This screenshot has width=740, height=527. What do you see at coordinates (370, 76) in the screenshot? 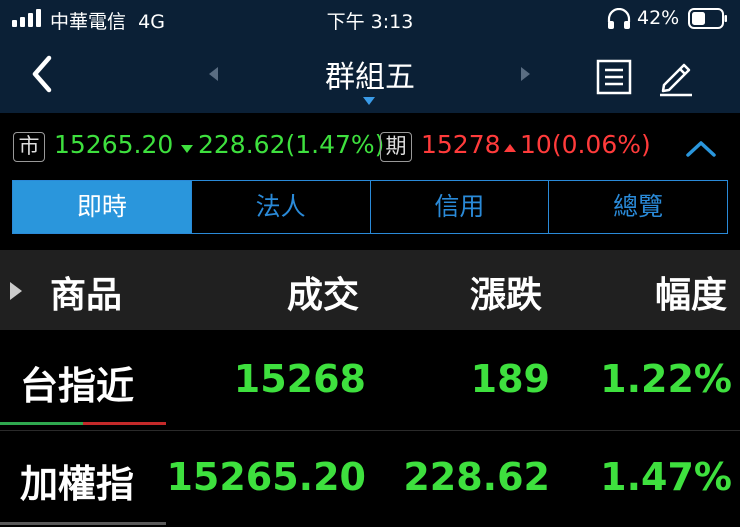
I see `nav-bar: 群組五` at bounding box center [370, 76].